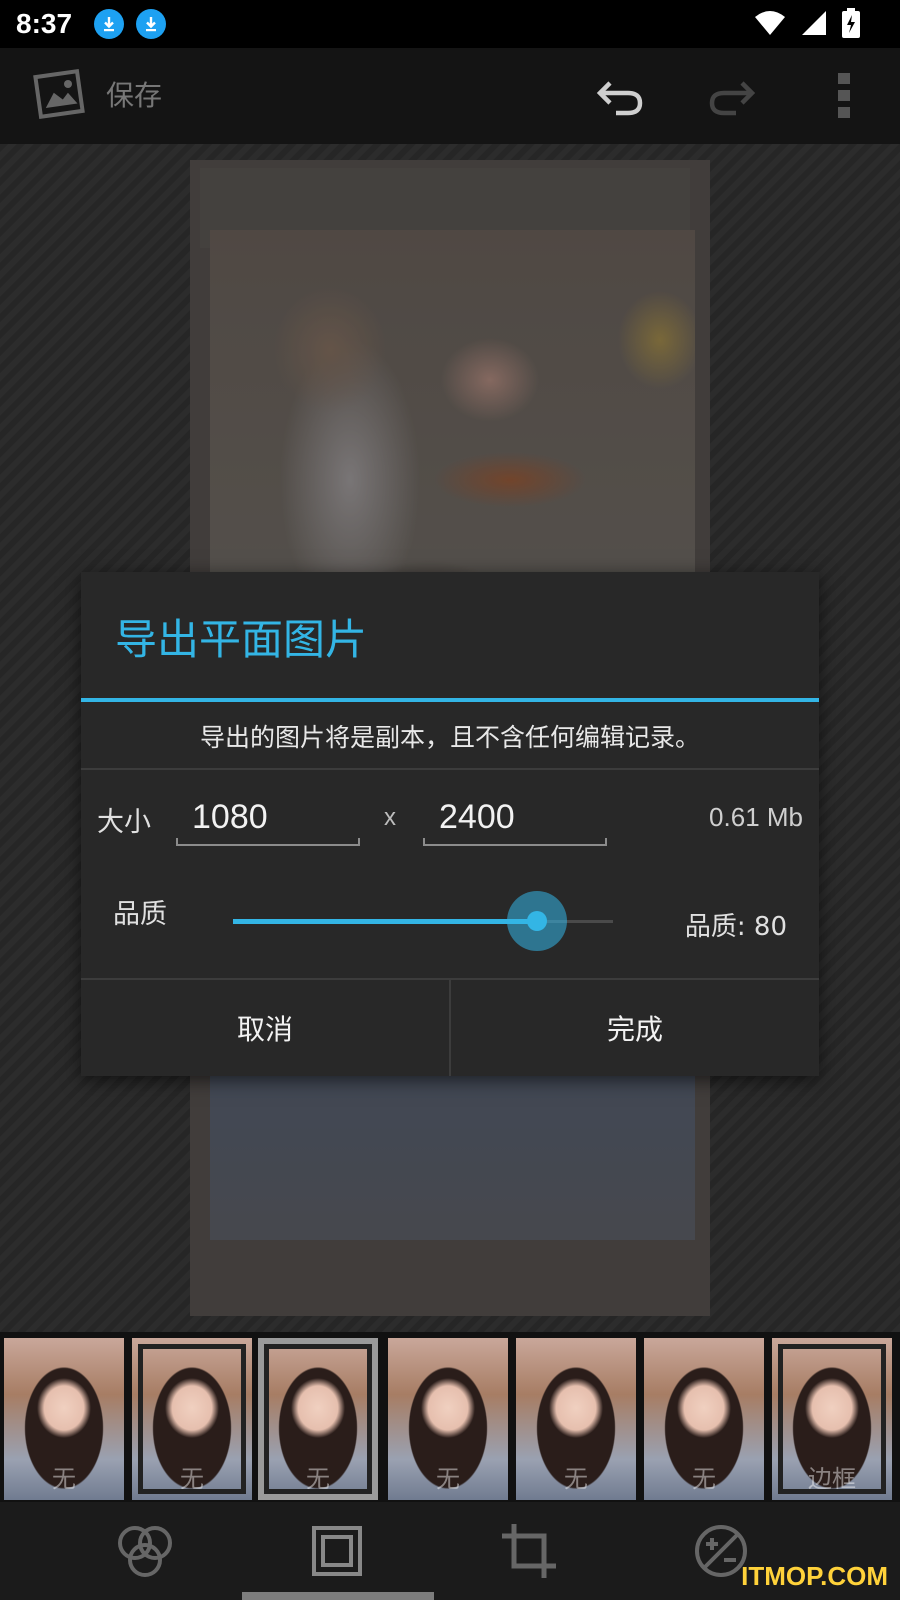 This screenshot has height=1600, width=900. I want to click on height-input, so click(515, 817).